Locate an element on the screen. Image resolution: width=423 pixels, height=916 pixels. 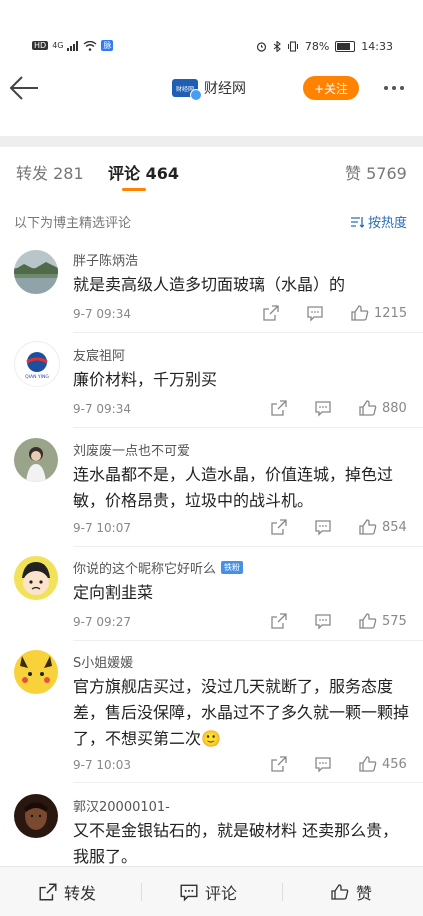
tab-indicator is located at coordinates (134, 189).